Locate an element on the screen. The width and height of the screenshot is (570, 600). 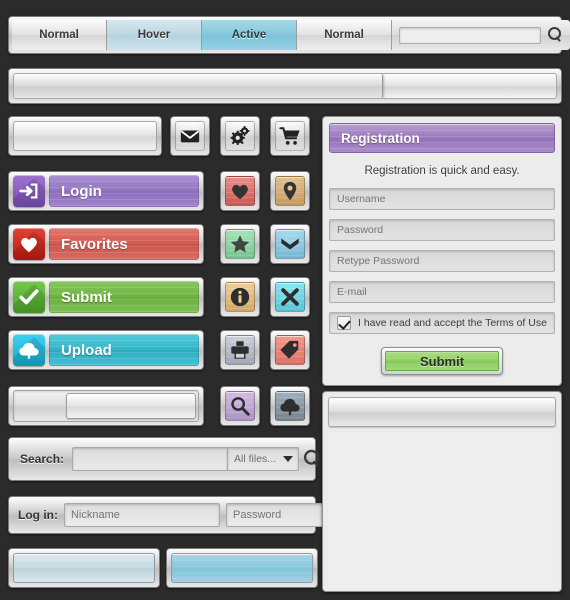
printer-icon is located at coordinates (240, 350).